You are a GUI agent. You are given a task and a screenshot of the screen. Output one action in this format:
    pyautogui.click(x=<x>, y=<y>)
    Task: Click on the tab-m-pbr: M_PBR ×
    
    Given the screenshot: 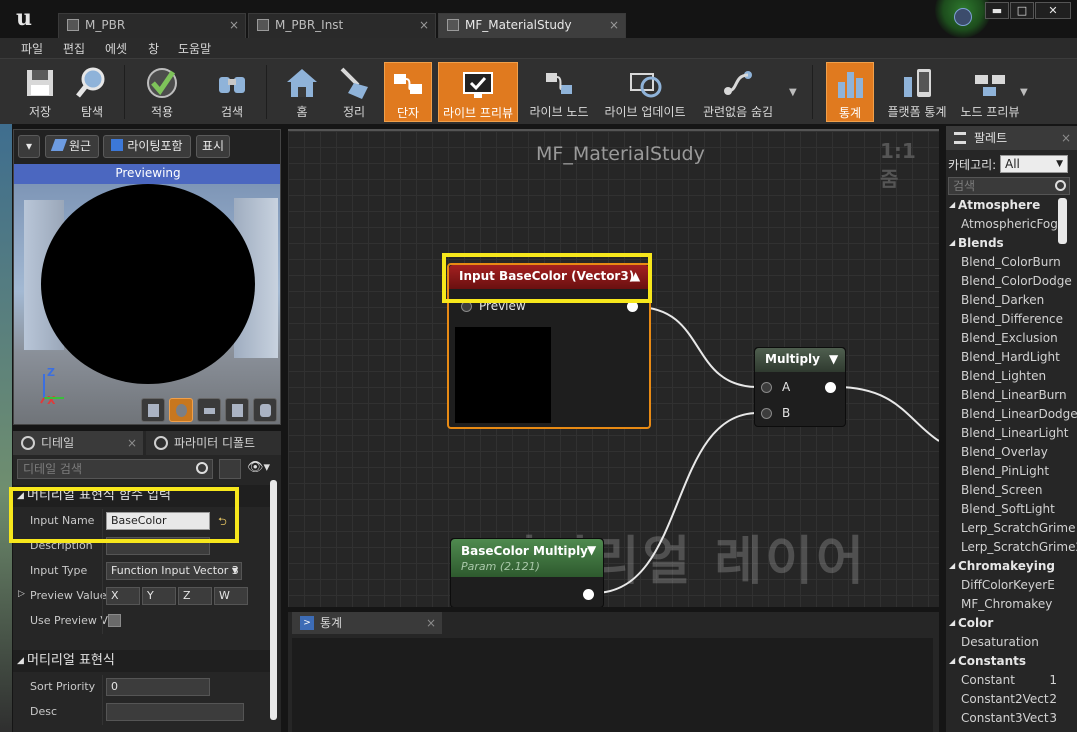 What is the action you would take?
    pyautogui.click(x=152, y=25)
    